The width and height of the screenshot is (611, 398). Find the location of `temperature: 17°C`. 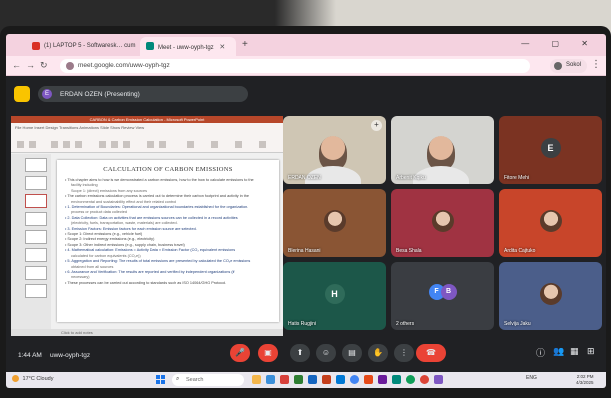

temperature: 17°C is located at coordinates (28, 378).